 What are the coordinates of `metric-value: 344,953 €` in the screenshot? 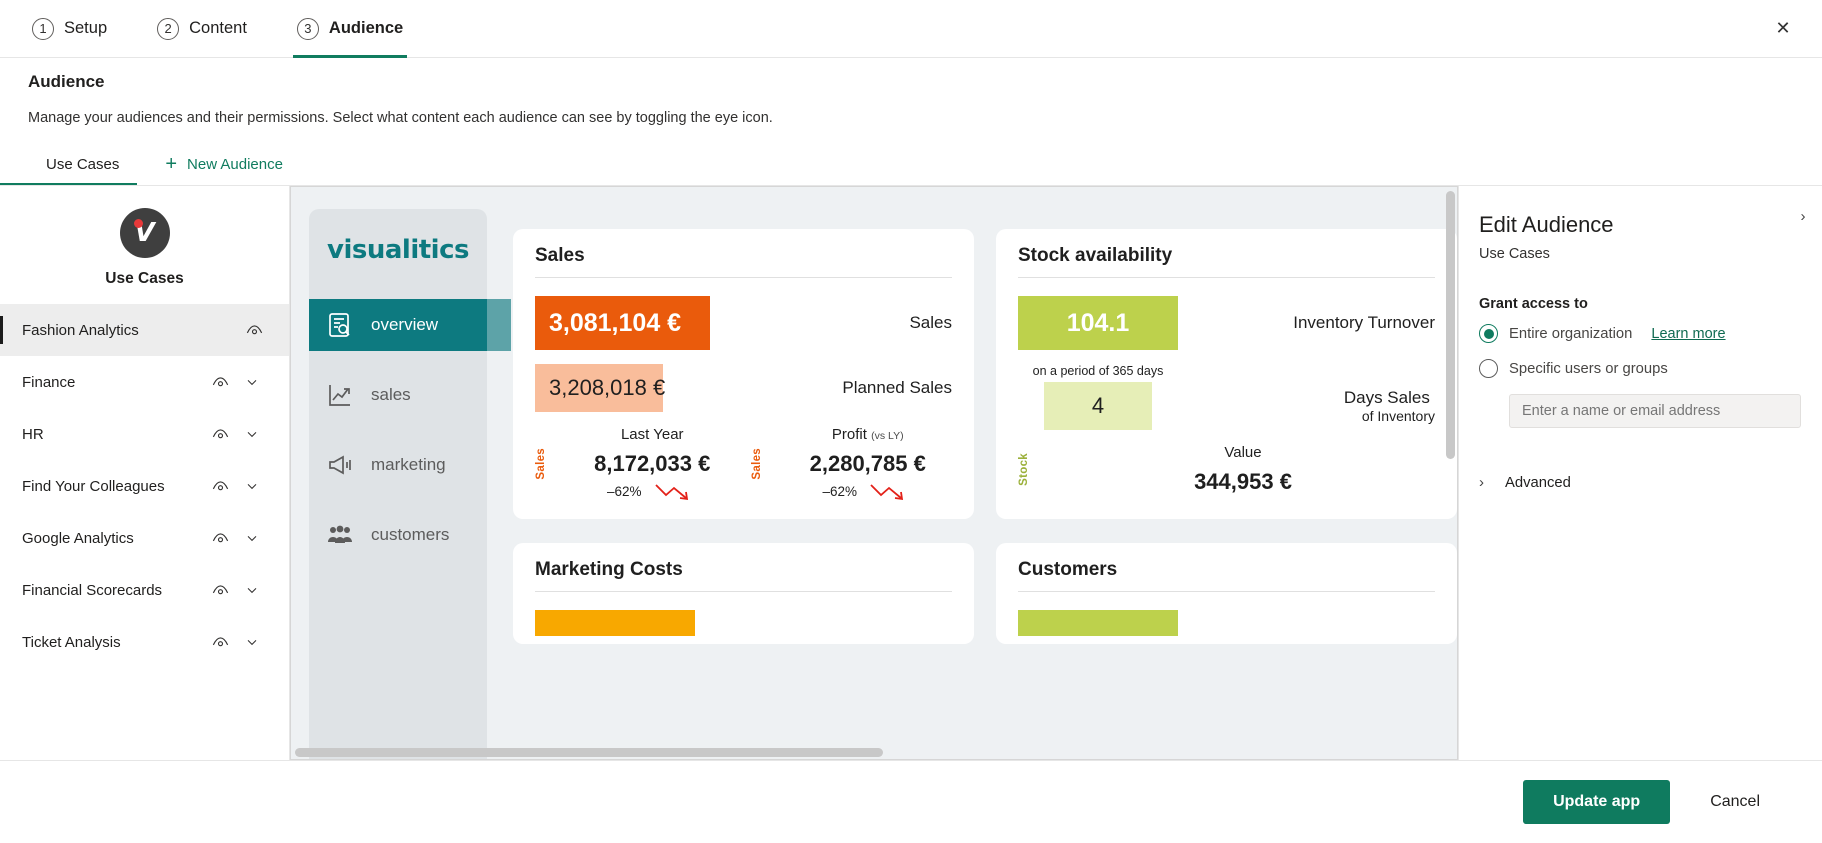 It's located at (1243, 481).